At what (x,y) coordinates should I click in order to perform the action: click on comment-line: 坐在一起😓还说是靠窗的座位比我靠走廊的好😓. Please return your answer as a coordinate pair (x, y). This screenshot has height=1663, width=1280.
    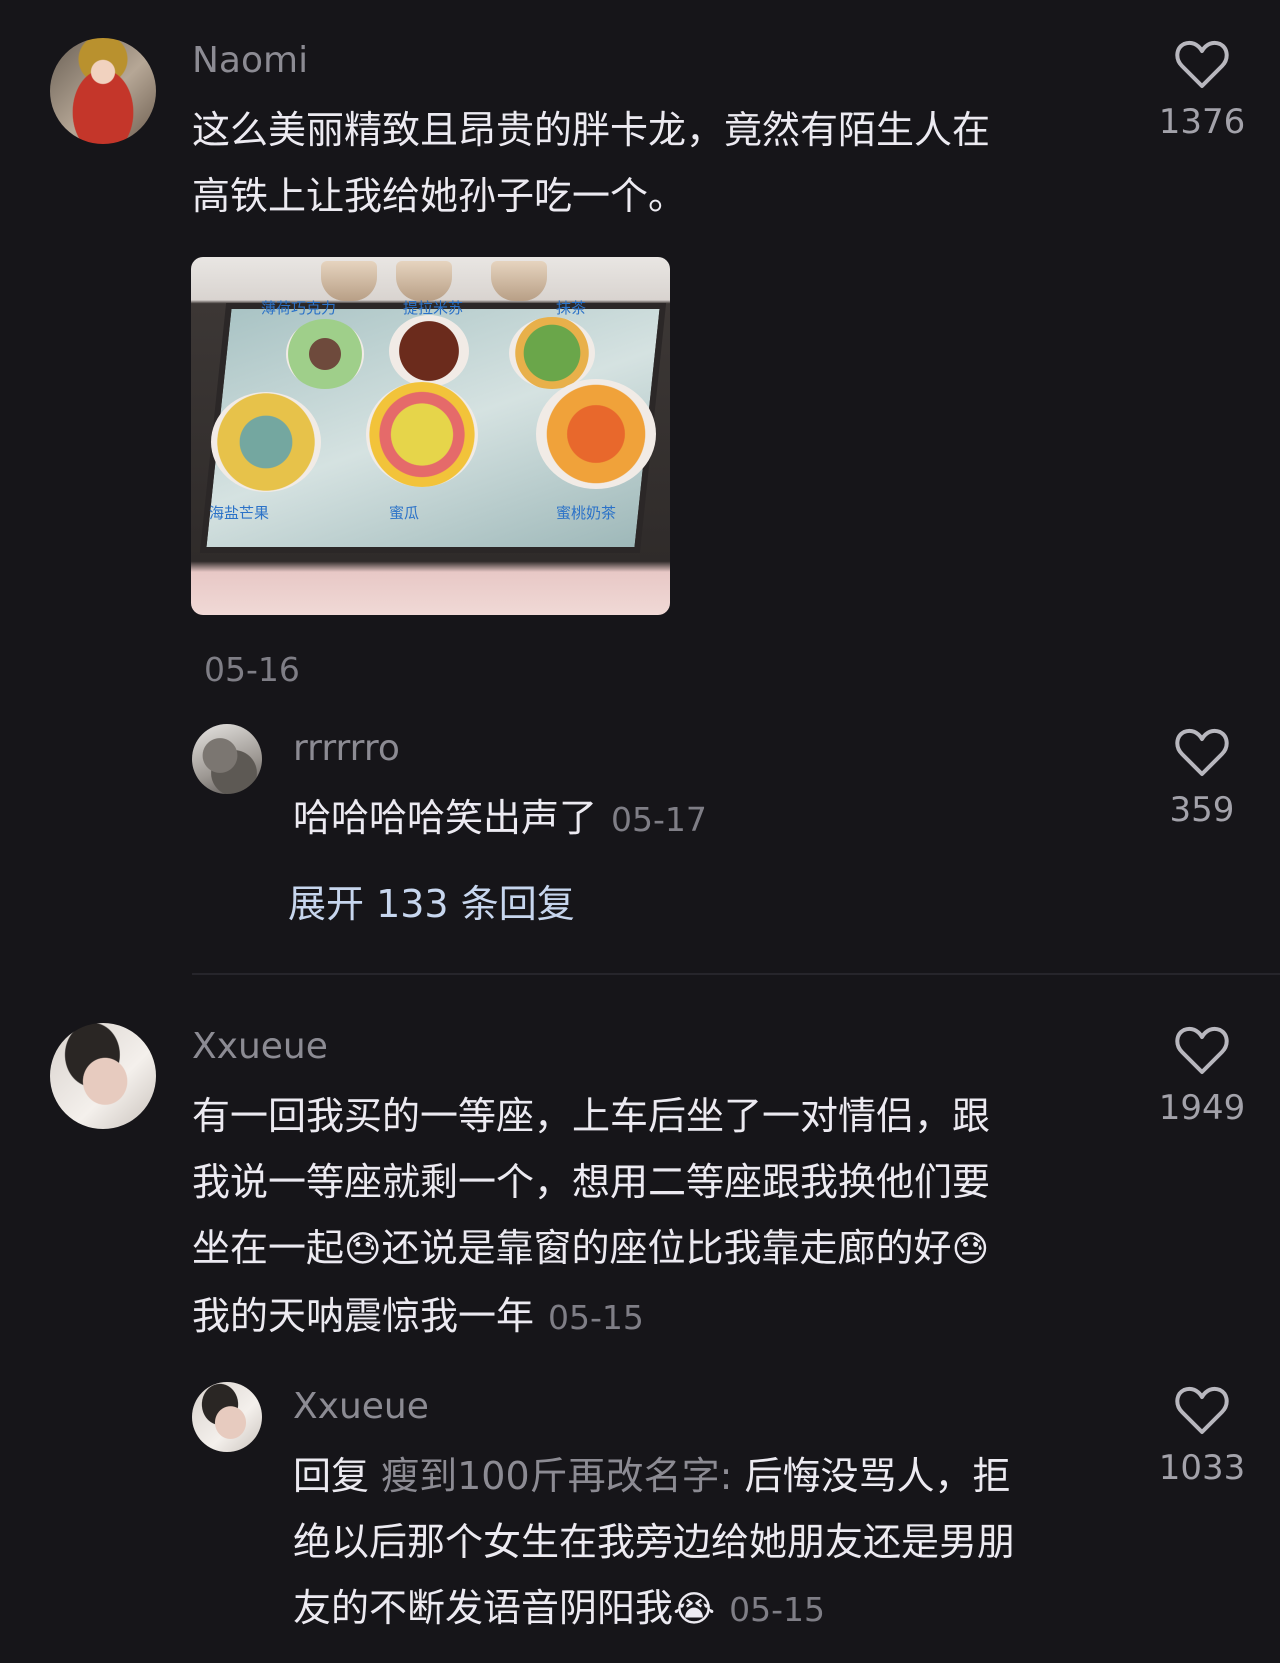
    Looking at the image, I should click on (591, 1249).